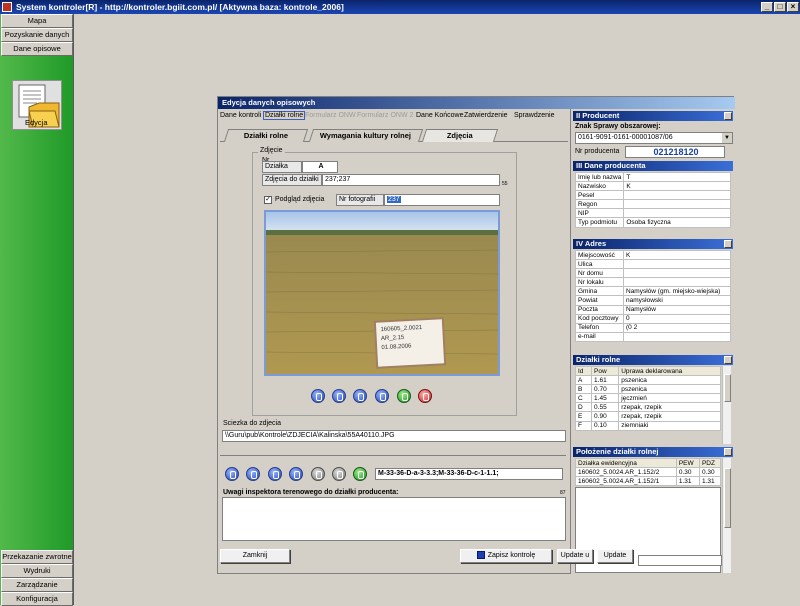  What do you see at coordinates (385, 115) in the screenshot?
I see `menu-formularz-onw2: Formularz ONW 2` at bounding box center [385, 115].